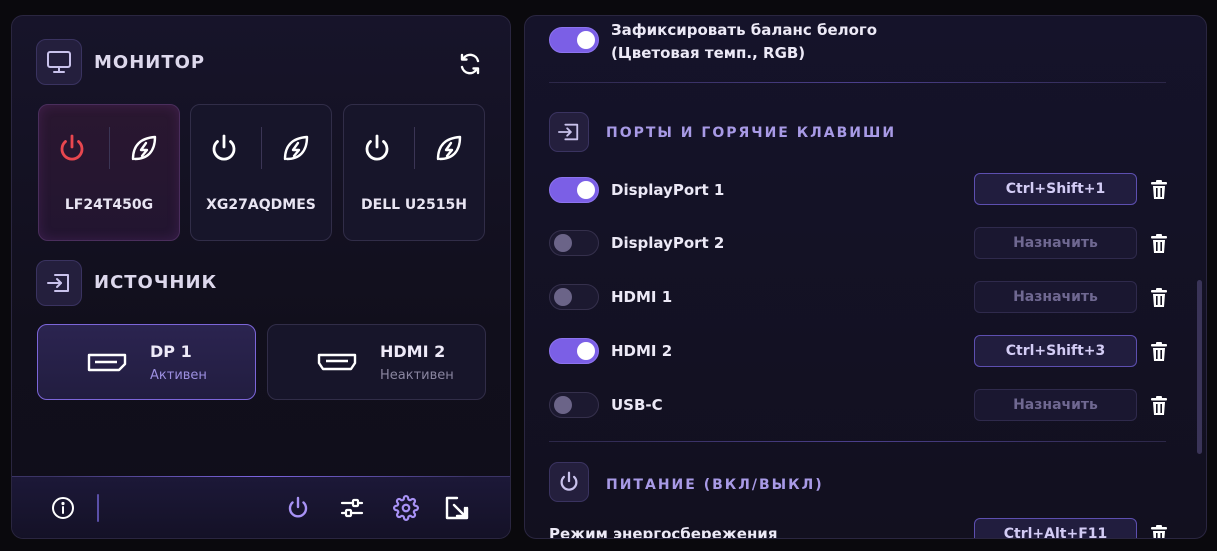 The width and height of the screenshot is (1217, 551). Describe the element at coordinates (107, 362) in the screenshot. I see `displayport-icon` at that location.